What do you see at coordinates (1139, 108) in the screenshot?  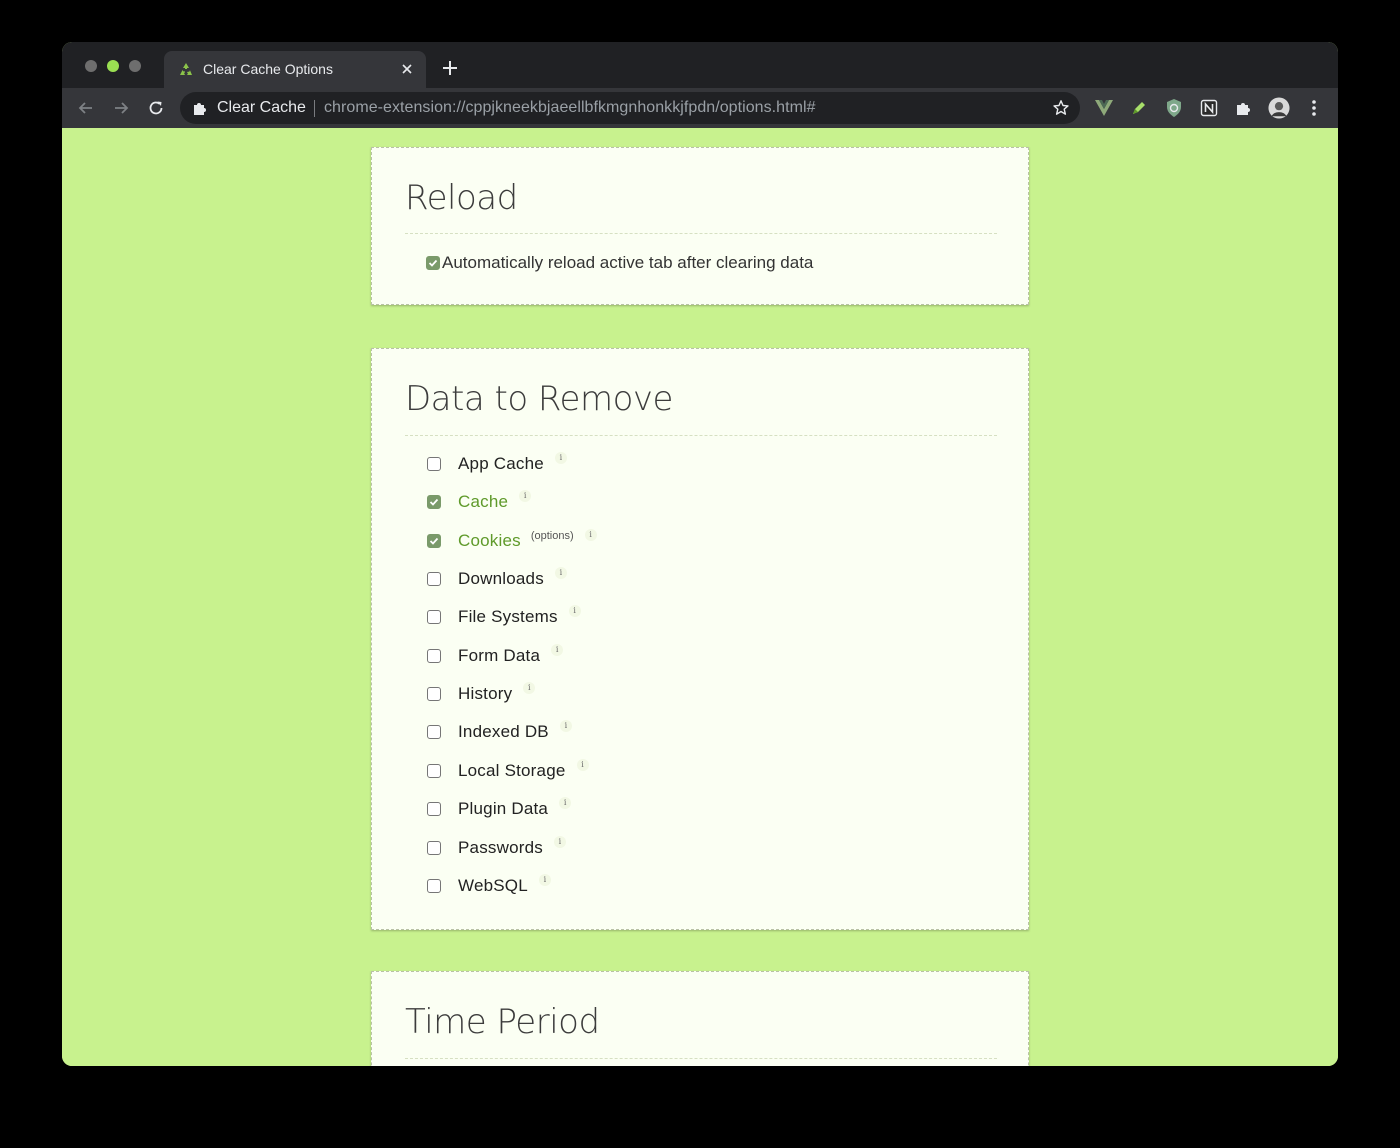 I see `pen-icon` at bounding box center [1139, 108].